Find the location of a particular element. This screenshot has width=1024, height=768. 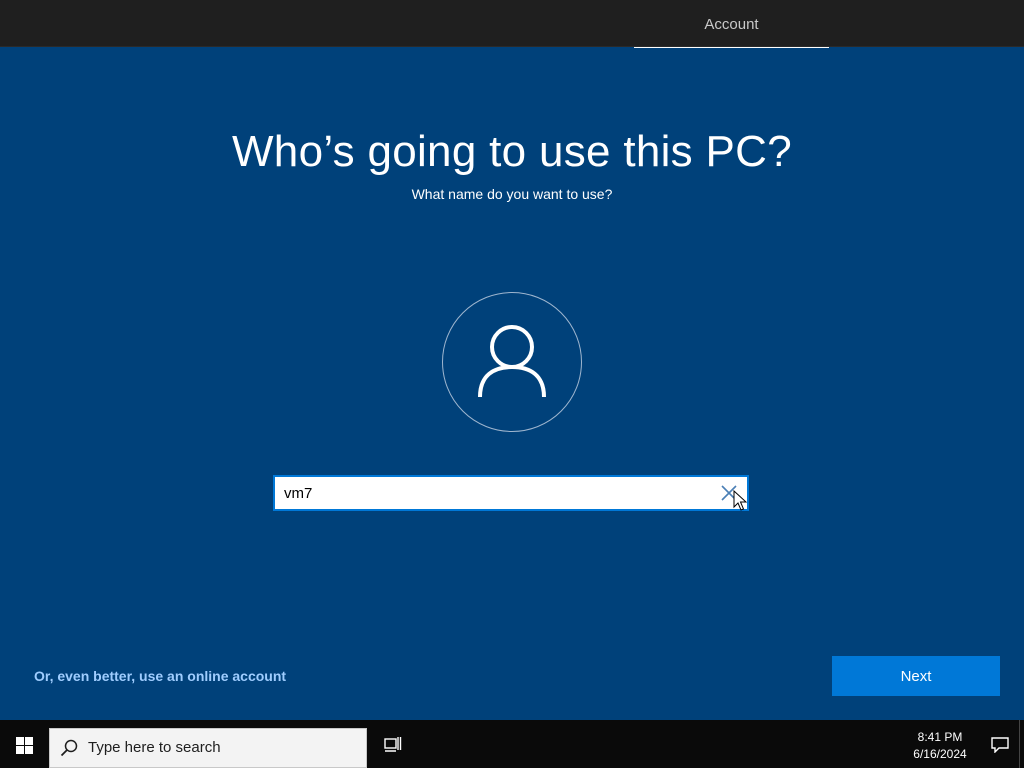

tab-account: Account is located at coordinates (731, 24).